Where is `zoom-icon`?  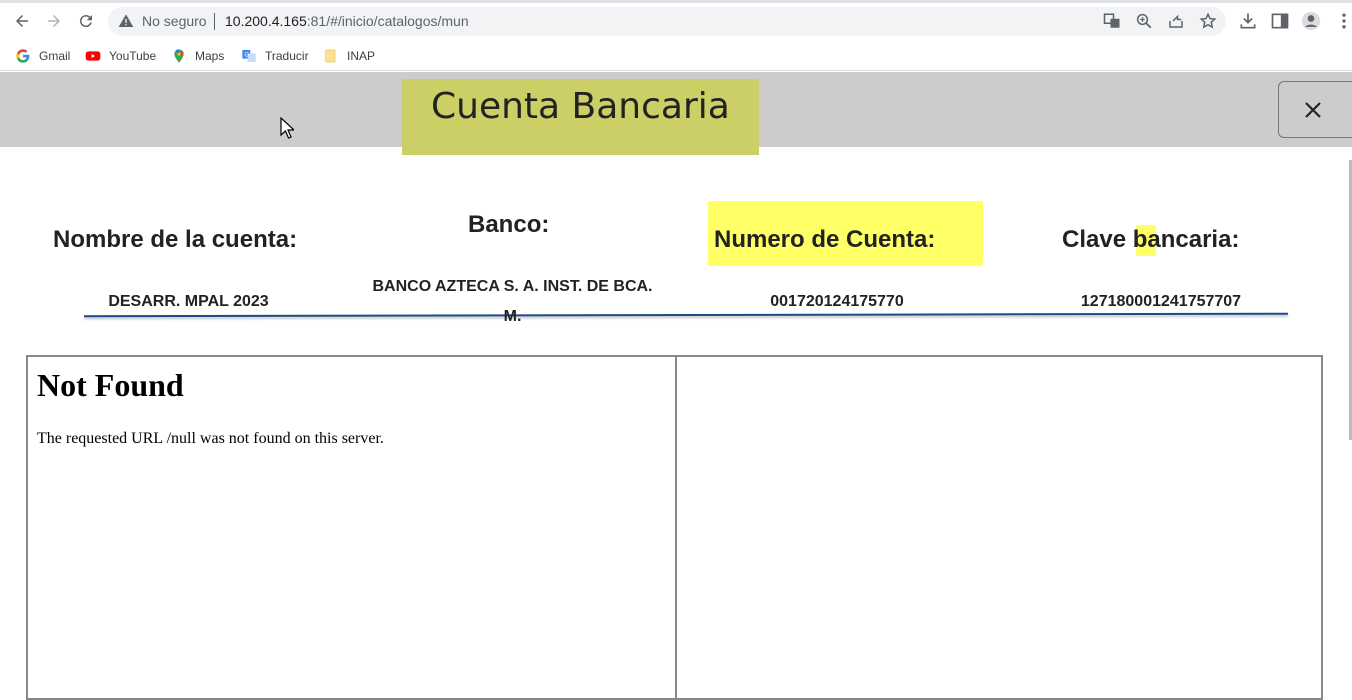 zoom-icon is located at coordinates (1144, 21).